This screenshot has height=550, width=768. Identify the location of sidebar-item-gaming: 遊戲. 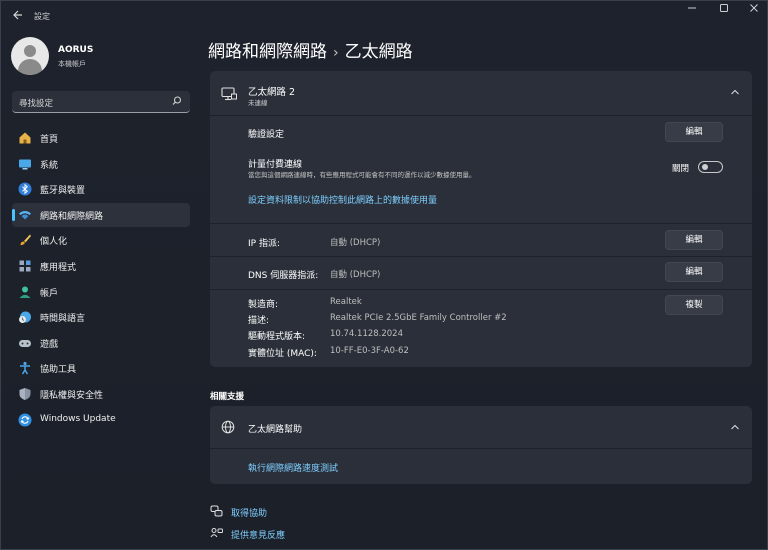
(101, 343).